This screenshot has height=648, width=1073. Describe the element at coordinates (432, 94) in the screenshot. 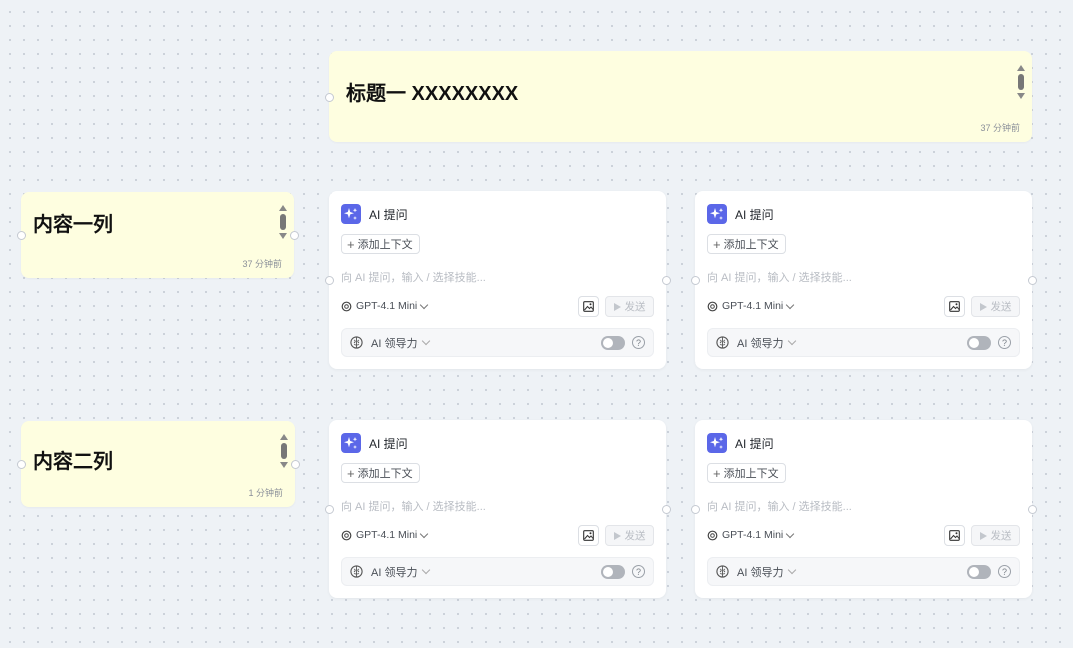

I see `note-title: 标题一 XXXXXXXX` at that location.